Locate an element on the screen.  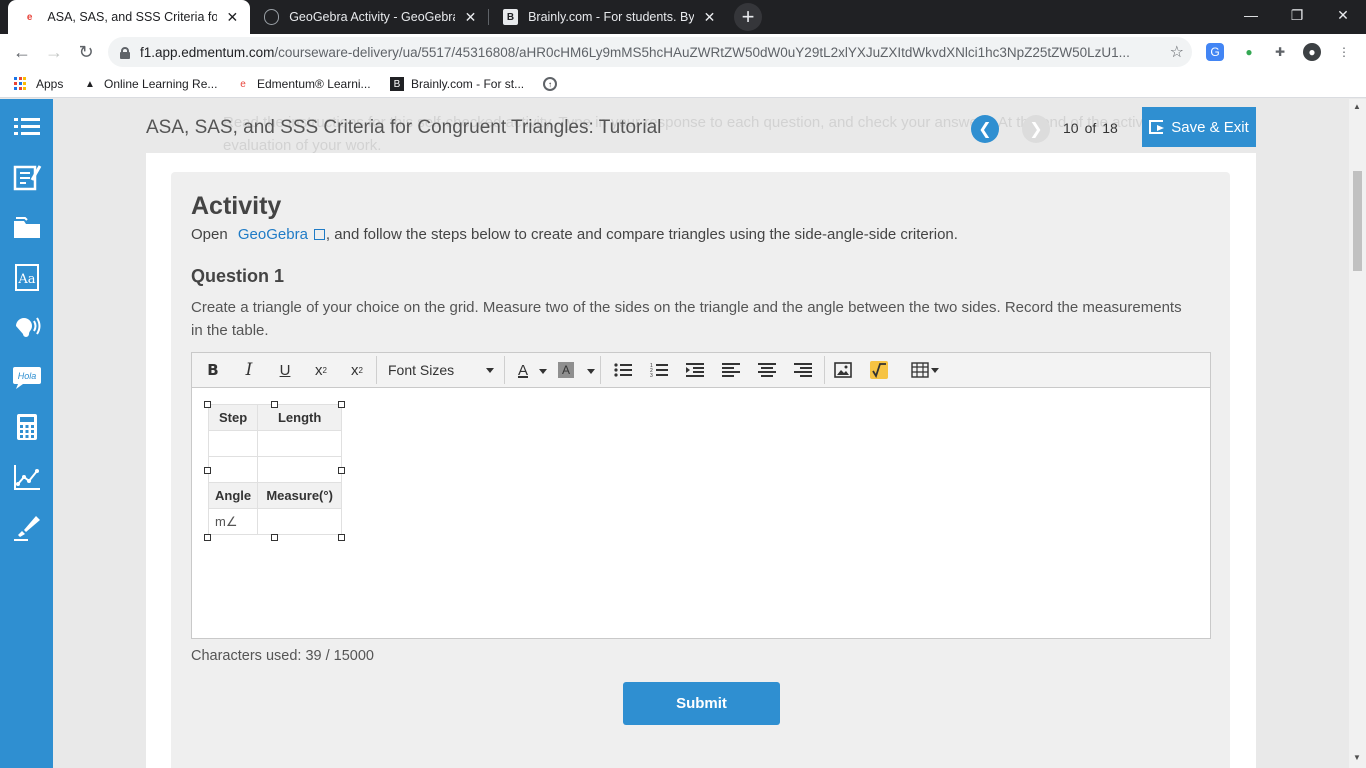
scroll-down-arrow-icon: ▼ is located at coordinates (1357, 757).